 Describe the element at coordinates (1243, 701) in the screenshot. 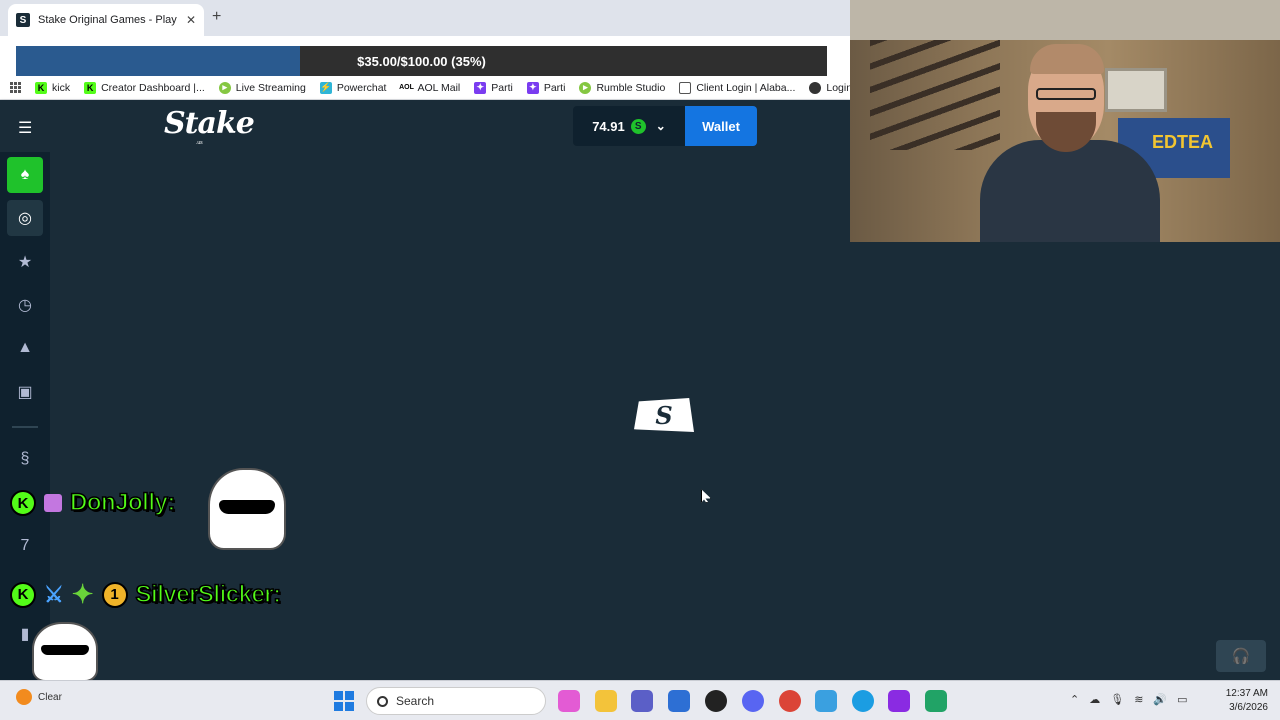

I see `taskbar-clock: 12:37 AM 3/6/2026` at that location.